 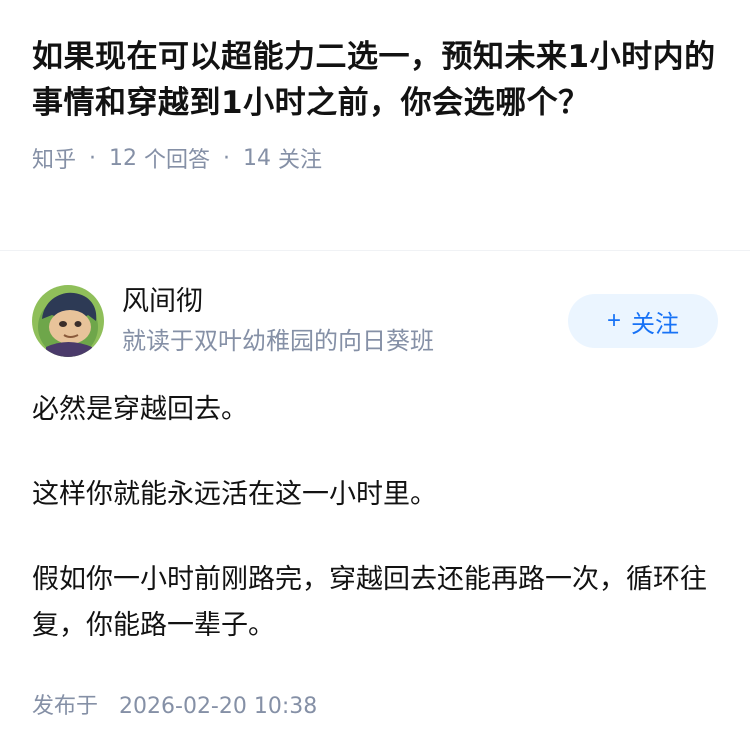 What do you see at coordinates (377, 80) in the screenshot?
I see `question-title: 如果现在可以超能力二选一，预知未来1小时内的事情和穿越到1小时之前，你会选哪个？` at bounding box center [377, 80].